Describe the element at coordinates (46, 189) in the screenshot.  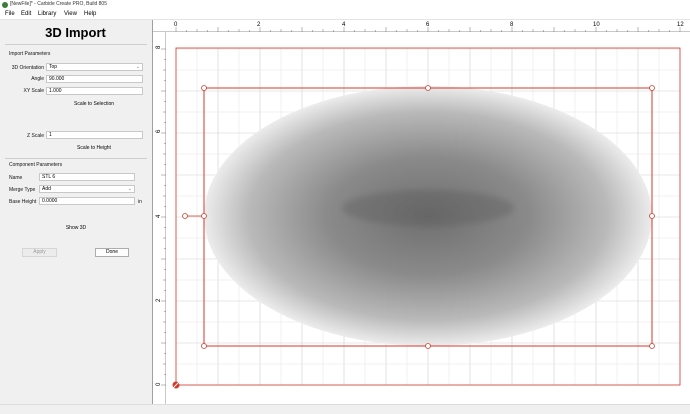
I see `merge-type-value: Add` at that location.